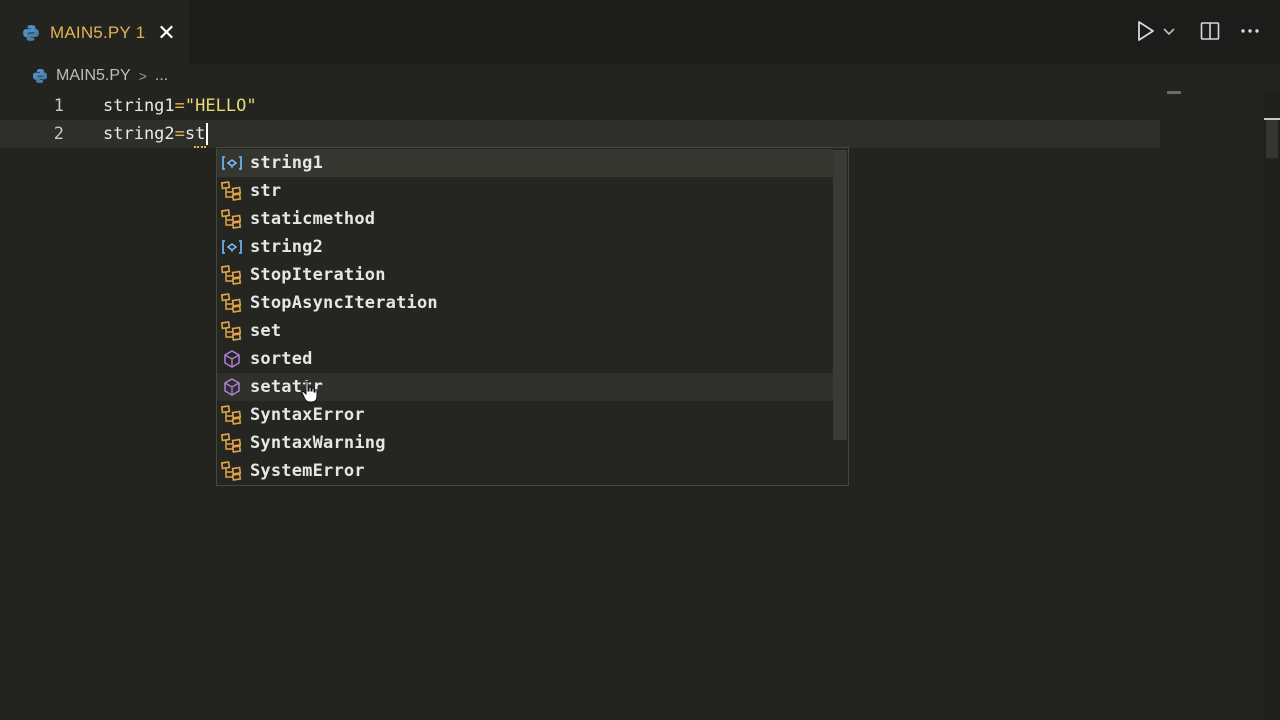  I want to click on code-token: "HELLO", so click(220, 106).